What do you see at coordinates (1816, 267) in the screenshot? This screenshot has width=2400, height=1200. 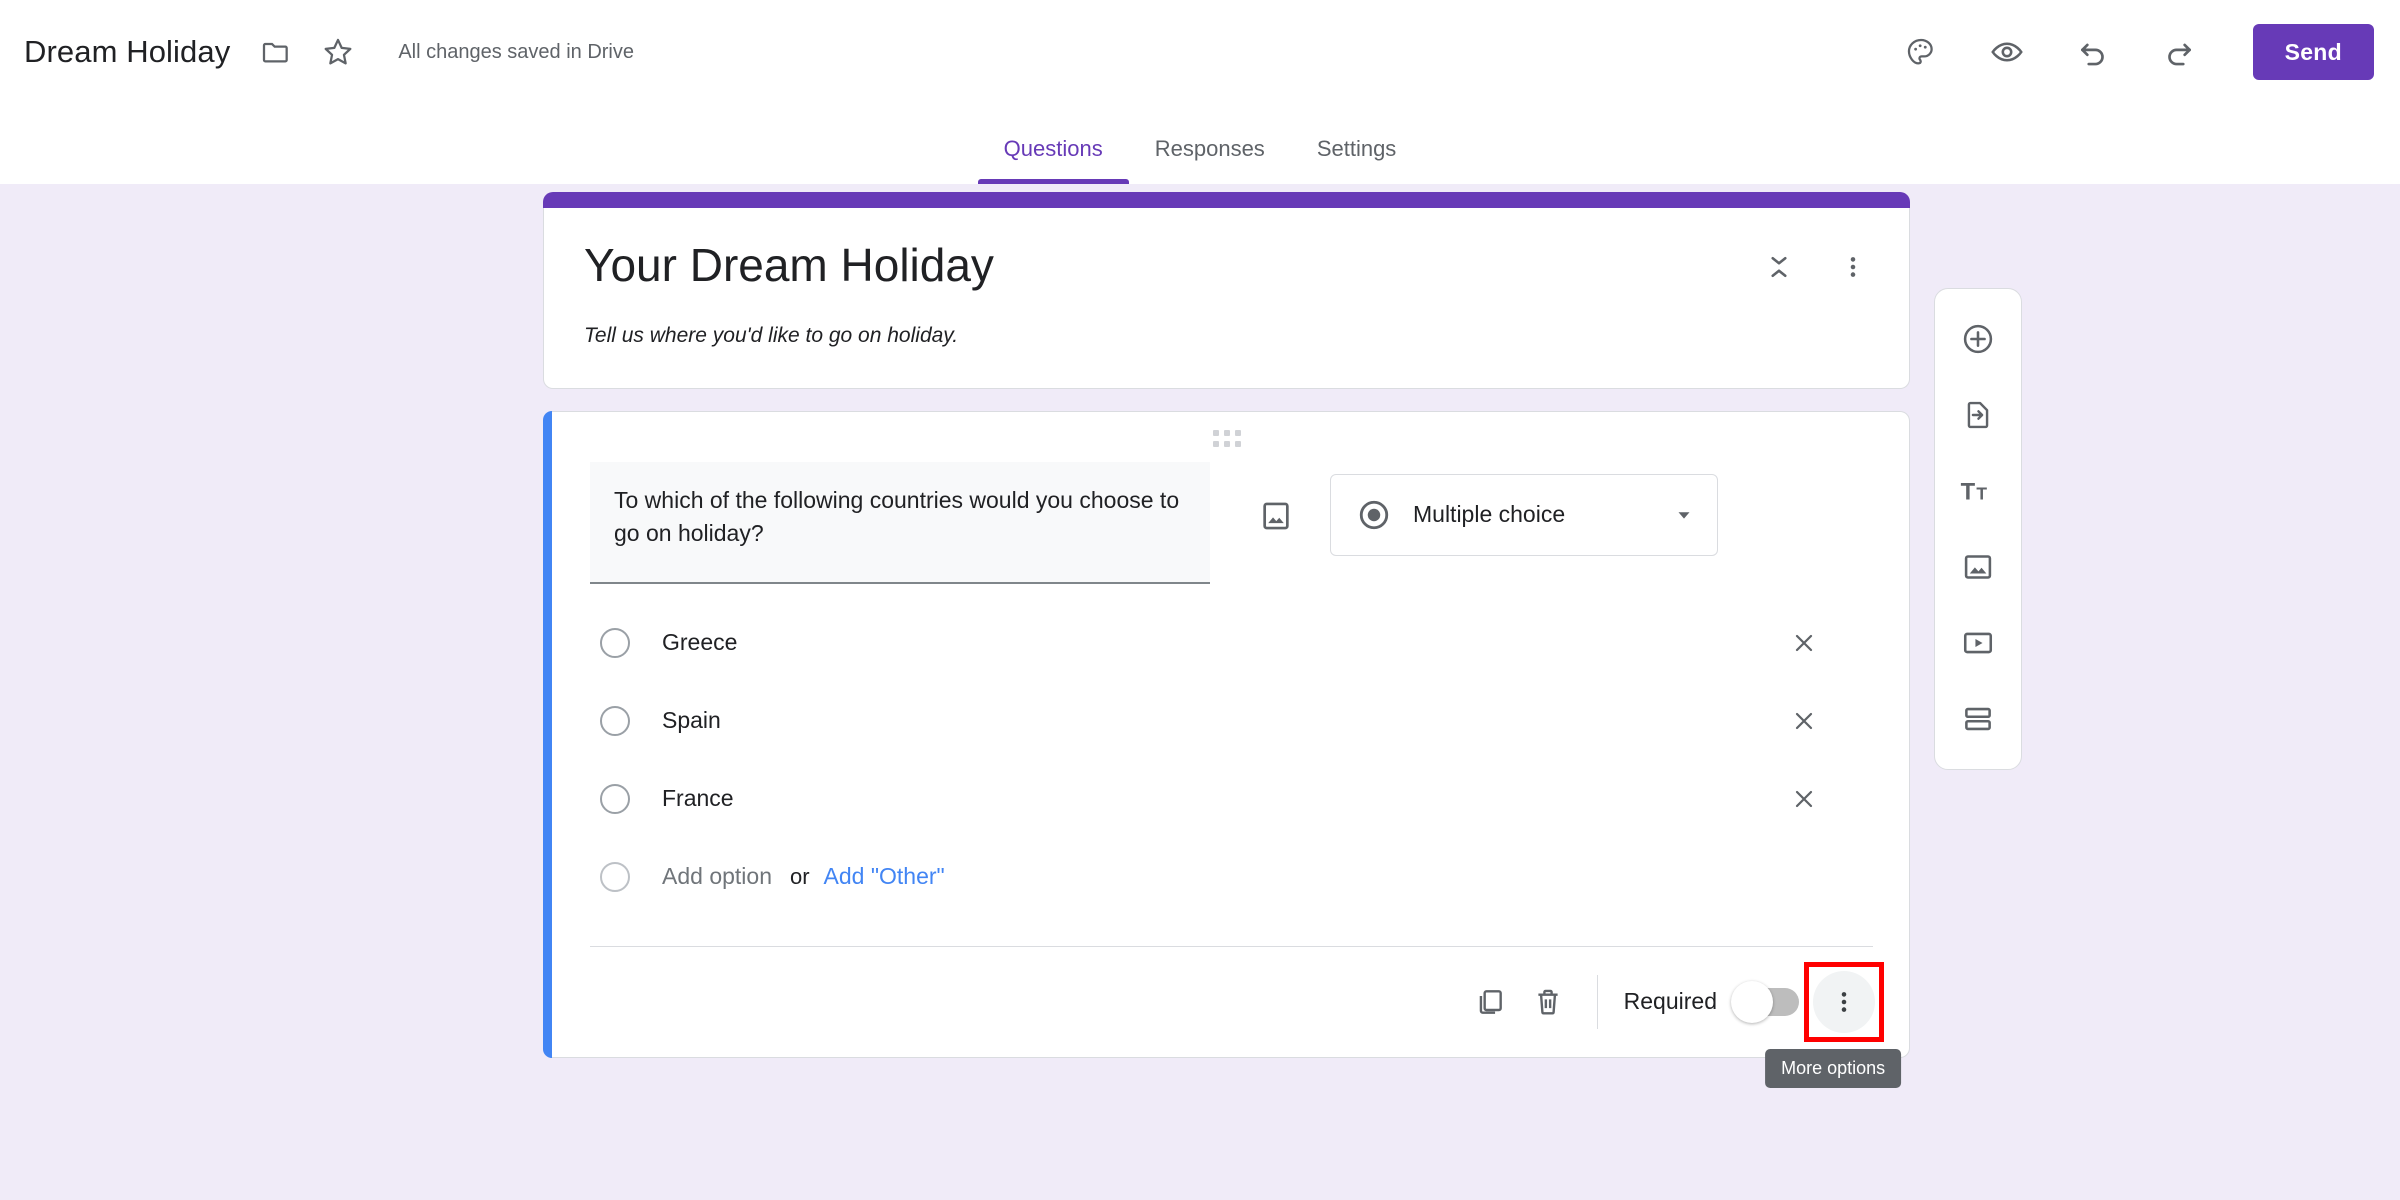 I see `form-header-actions` at bounding box center [1816, 267].